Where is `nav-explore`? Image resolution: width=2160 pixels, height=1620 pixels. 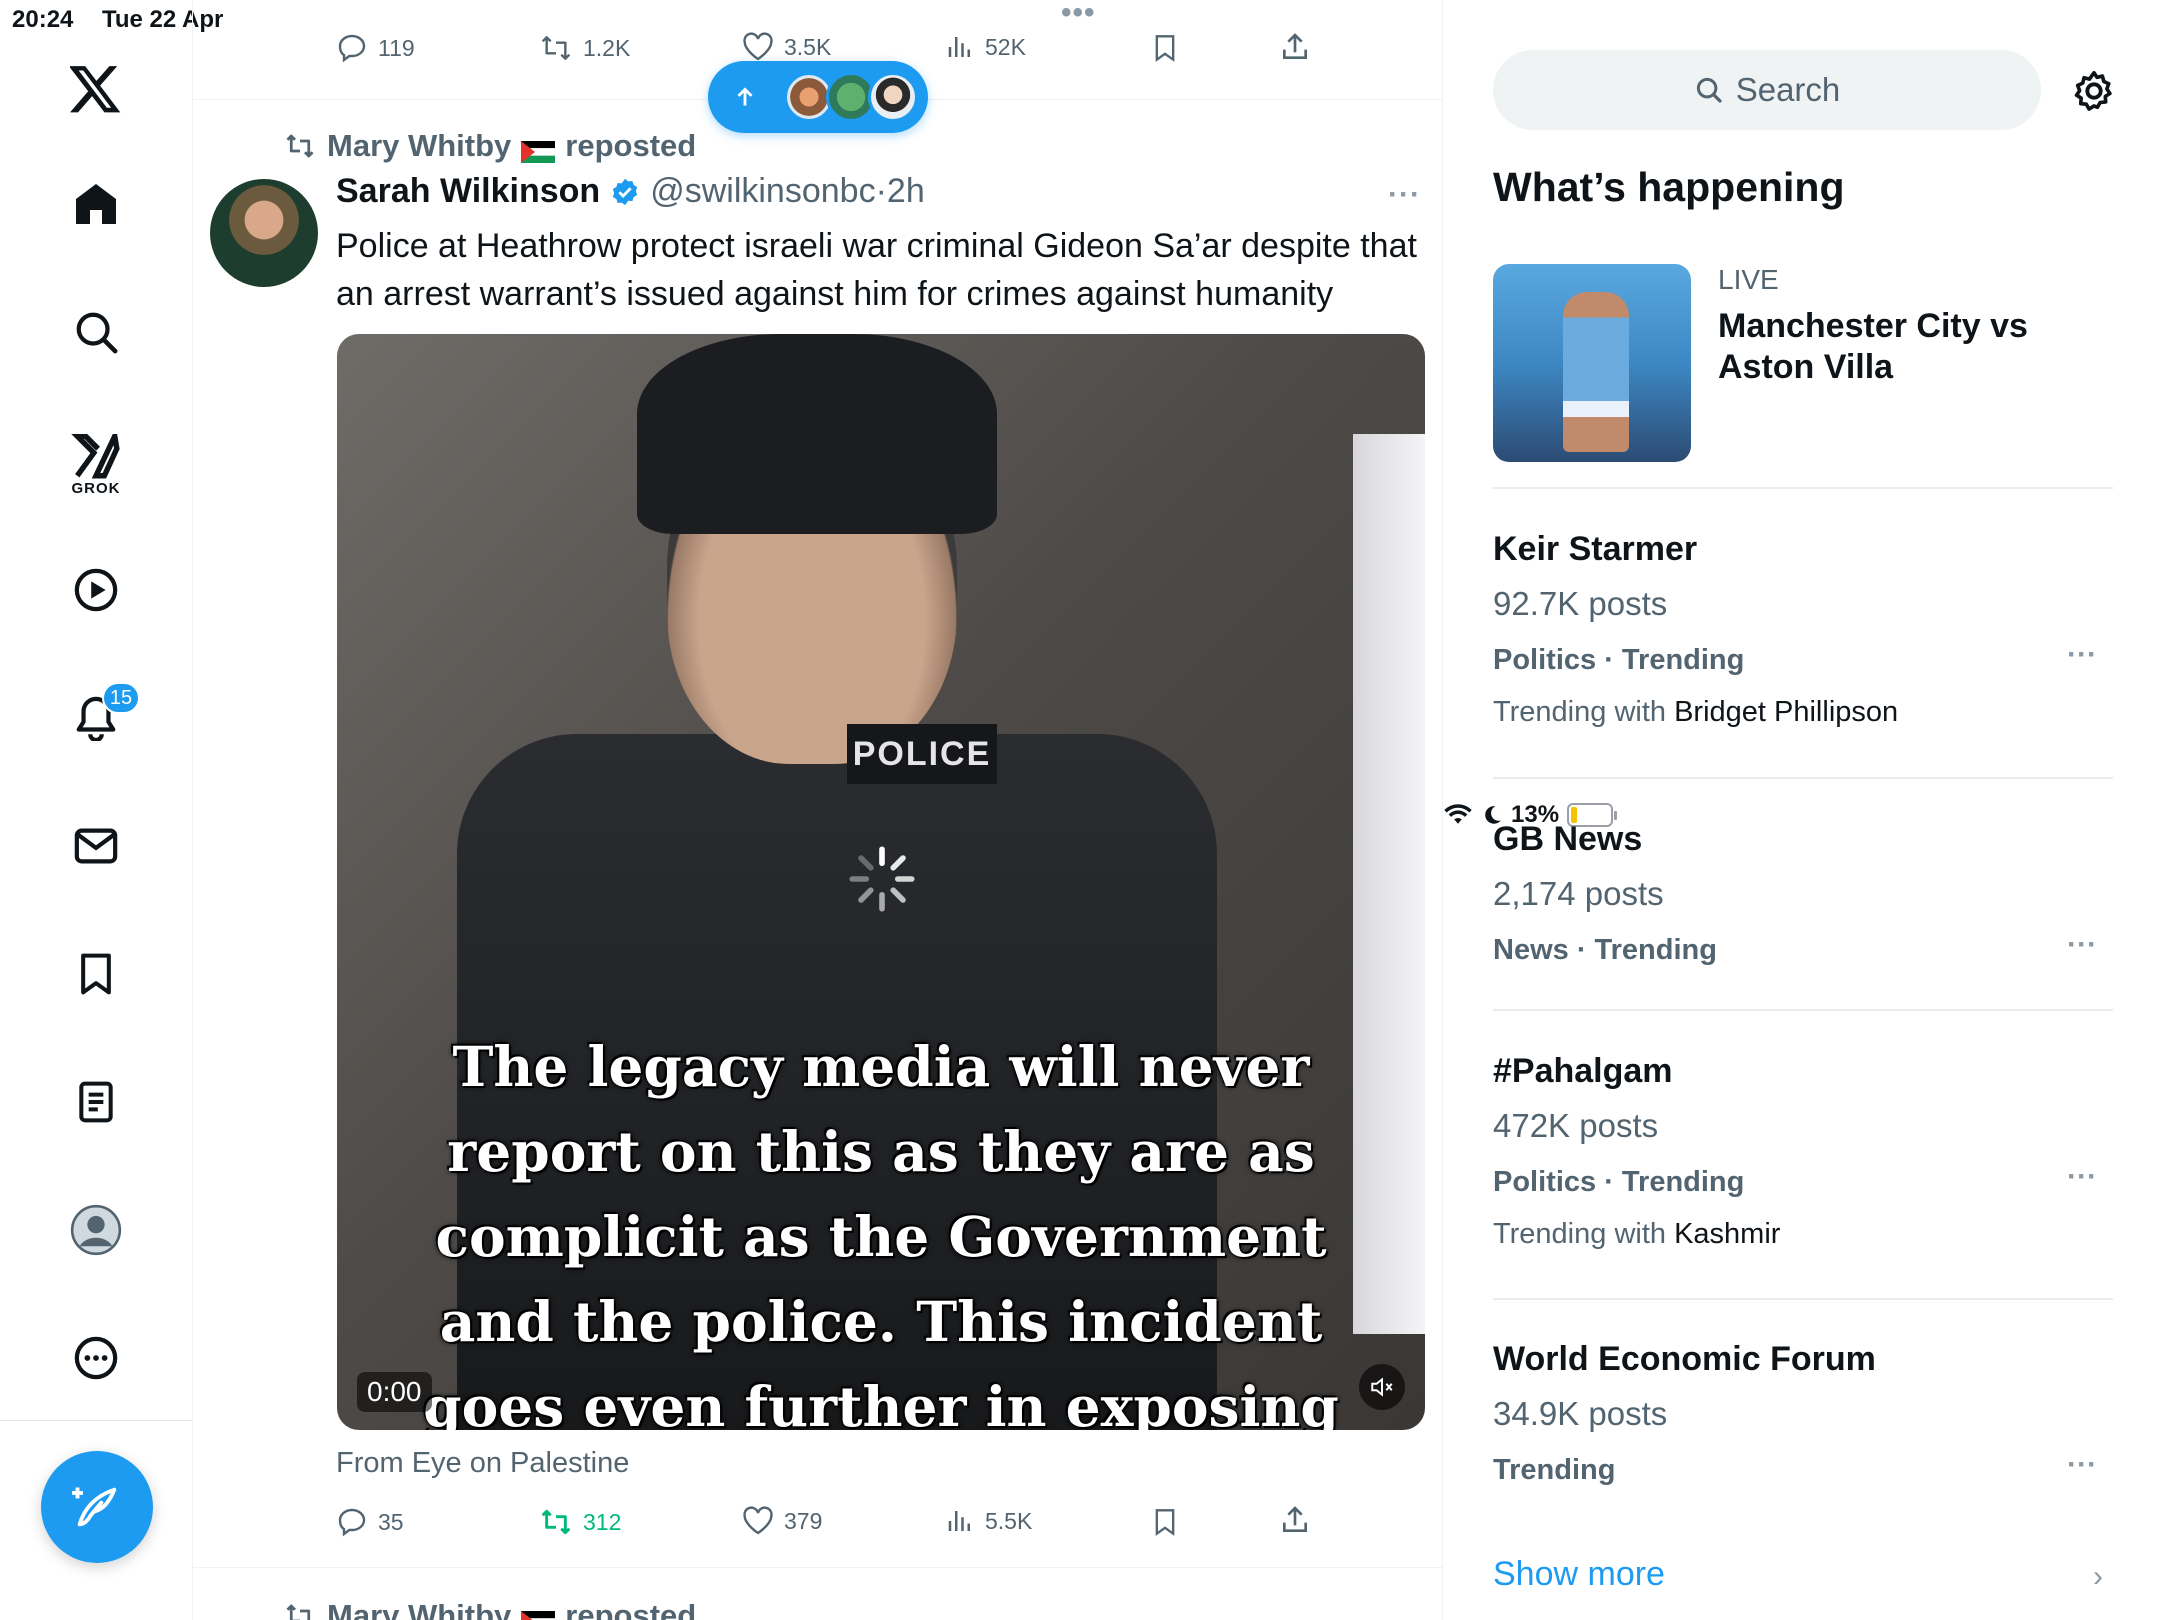 nav-explore is located at coordinates (96, 332).